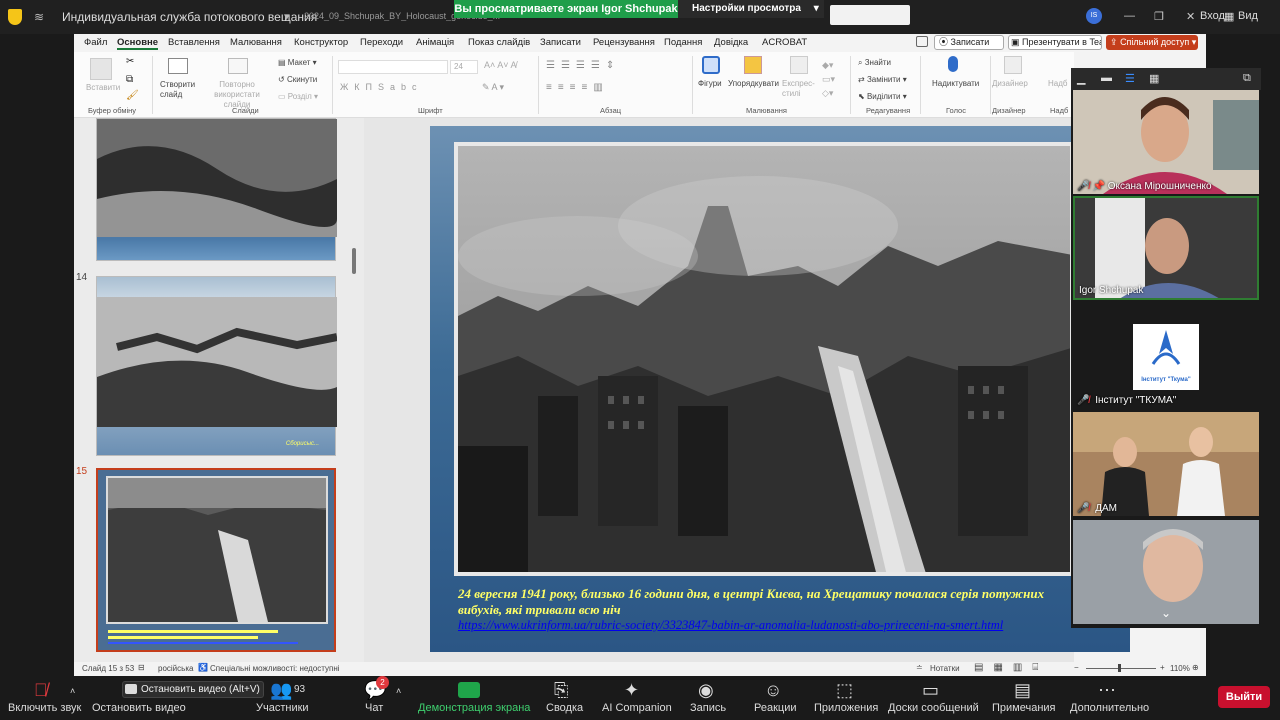 The height and width of the screenshot is (720, 1280). I want to click on sections-button: ▭ Розділ ▾, so click(298, 96).